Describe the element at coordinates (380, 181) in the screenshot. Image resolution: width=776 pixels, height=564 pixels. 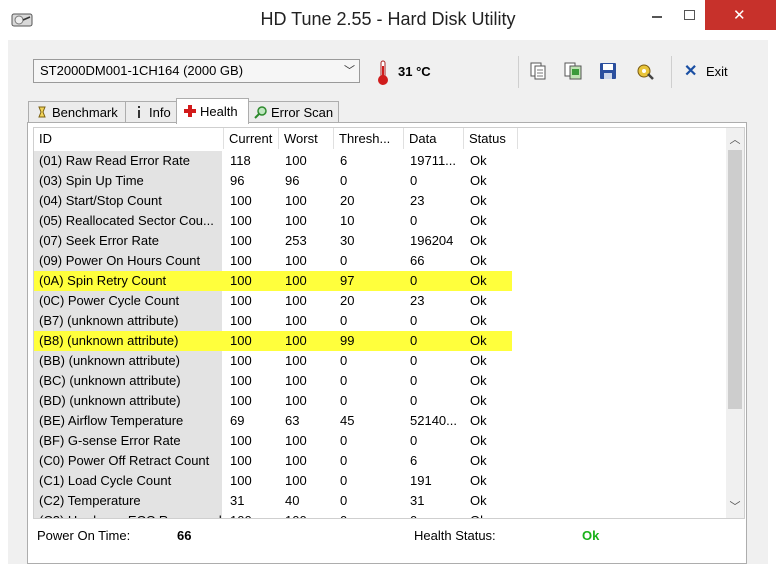
I see `table-row: (03) Spin Up Time 96 96 0 0 Ok` at that location.